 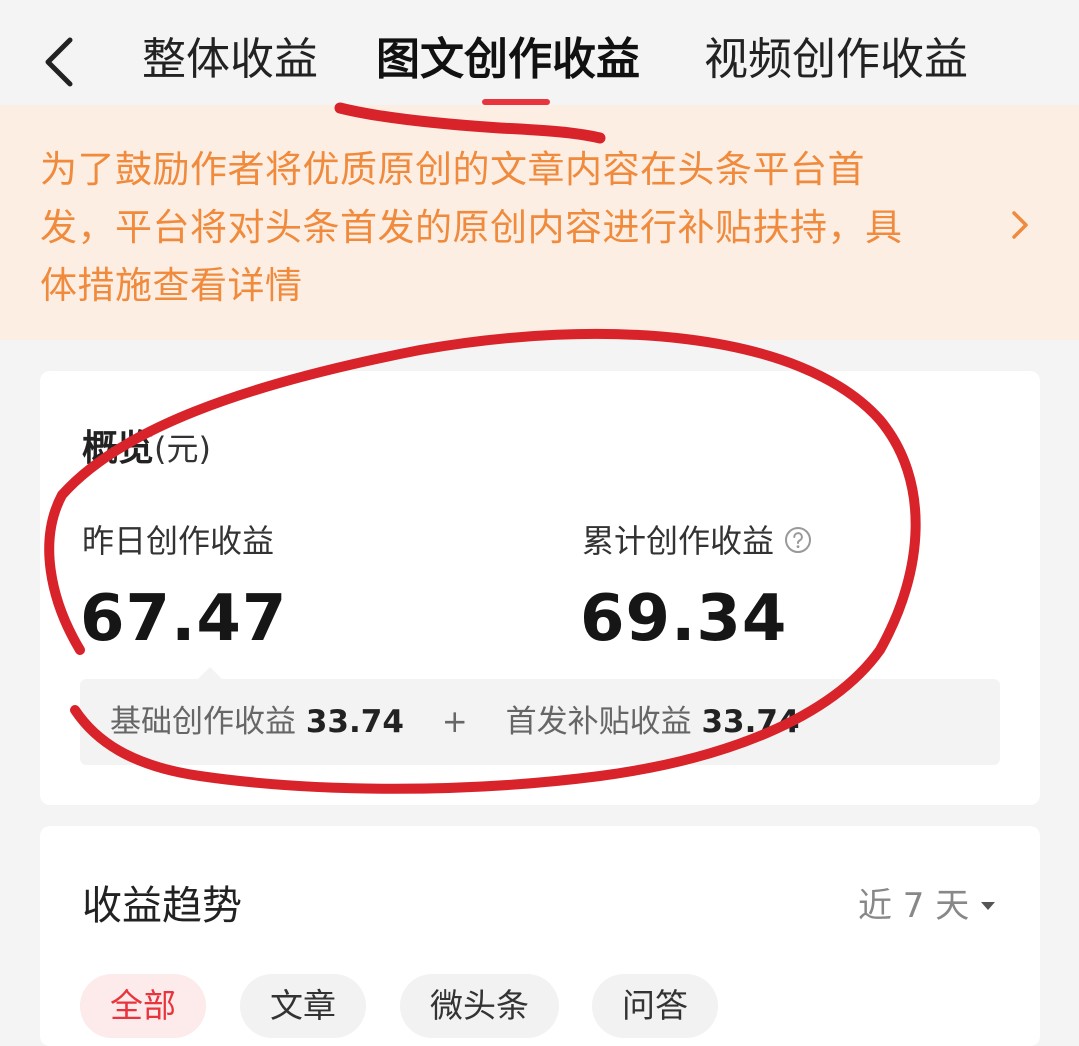 I want to click on back-button, so click(x=62, y=60).